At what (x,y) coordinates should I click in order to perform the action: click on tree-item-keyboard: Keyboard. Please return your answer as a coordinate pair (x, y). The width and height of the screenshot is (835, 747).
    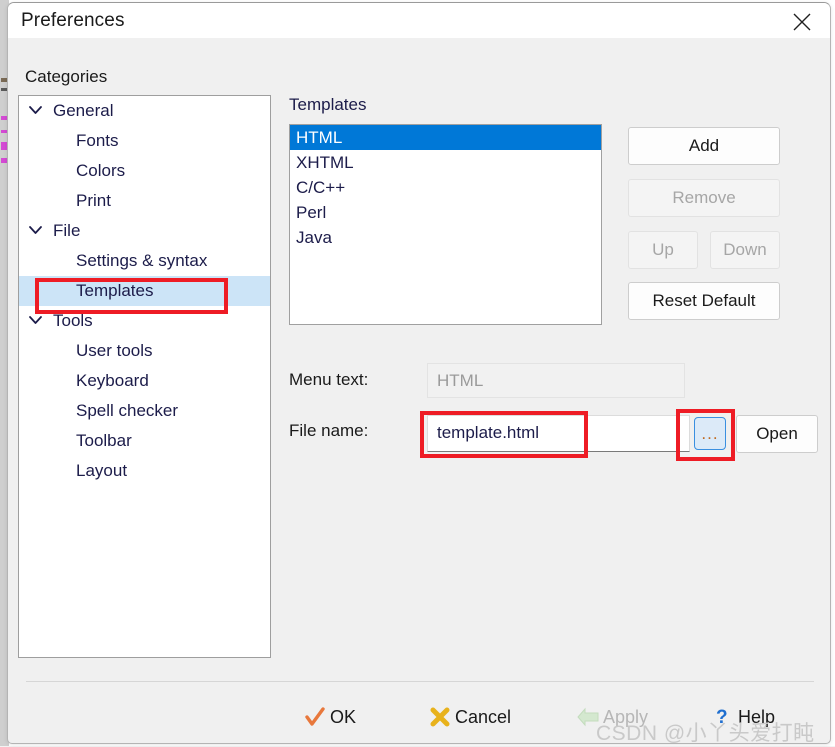
    Looking at the image, I should click on (144, 381).